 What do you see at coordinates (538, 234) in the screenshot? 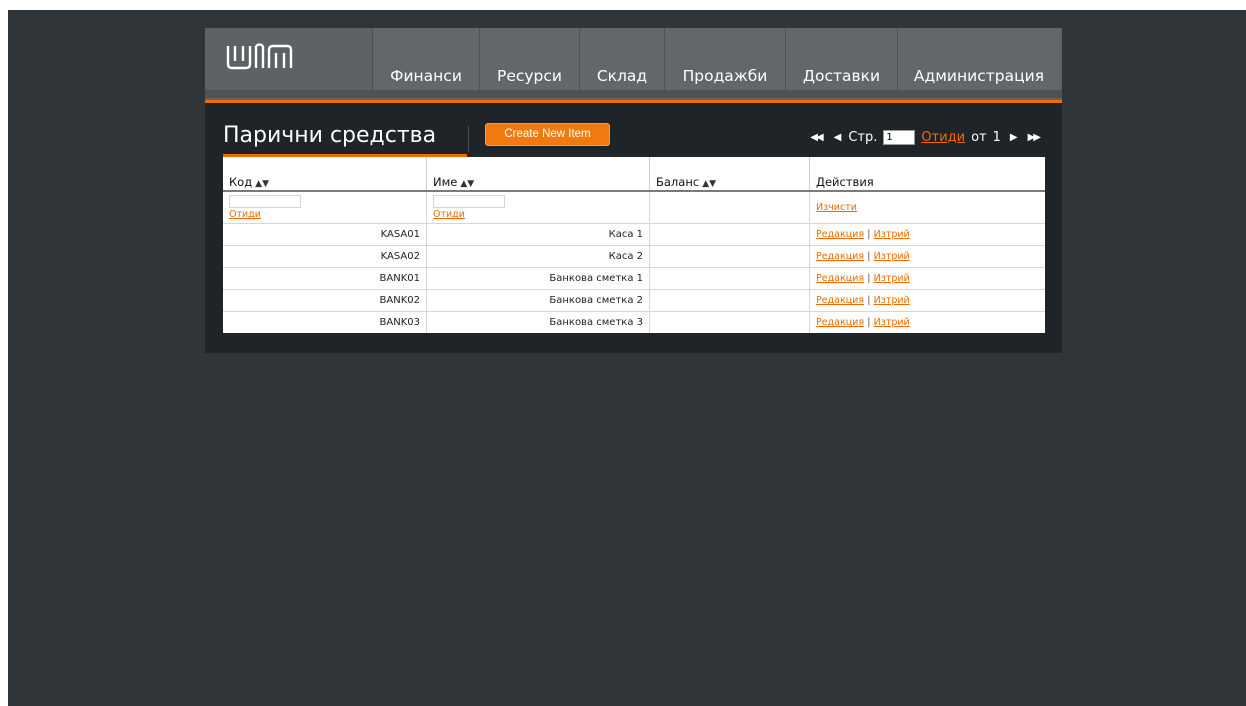
I see `row-name: Каса 1` at bounding box center [538, 234].